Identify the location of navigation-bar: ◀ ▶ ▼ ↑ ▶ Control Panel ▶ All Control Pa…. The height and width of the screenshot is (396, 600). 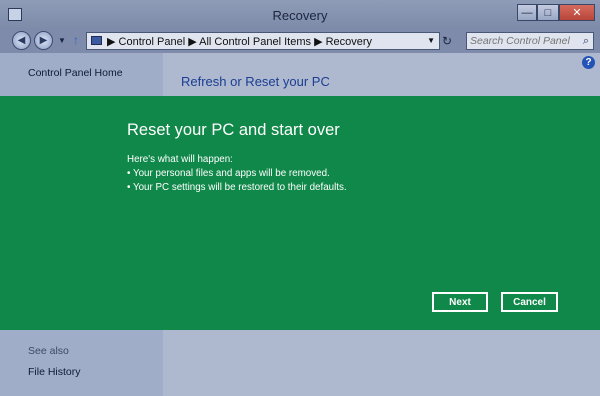
(300, 41).